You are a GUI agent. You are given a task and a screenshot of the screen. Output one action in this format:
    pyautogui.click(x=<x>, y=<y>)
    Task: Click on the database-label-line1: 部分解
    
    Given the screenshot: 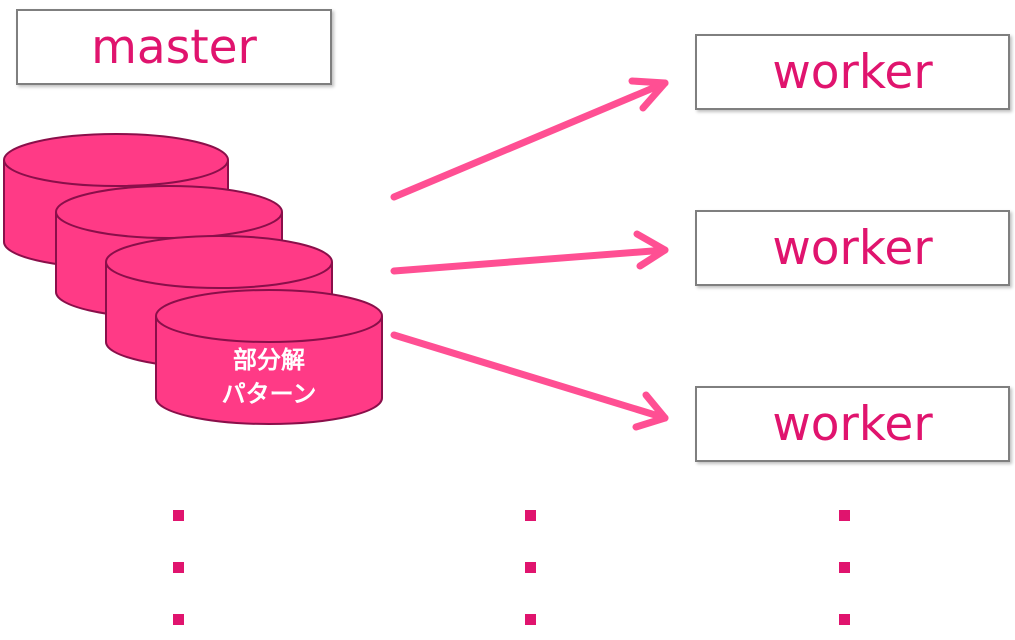 What is the action you would take?
    pyautogui.click(x=269, y=360)
    